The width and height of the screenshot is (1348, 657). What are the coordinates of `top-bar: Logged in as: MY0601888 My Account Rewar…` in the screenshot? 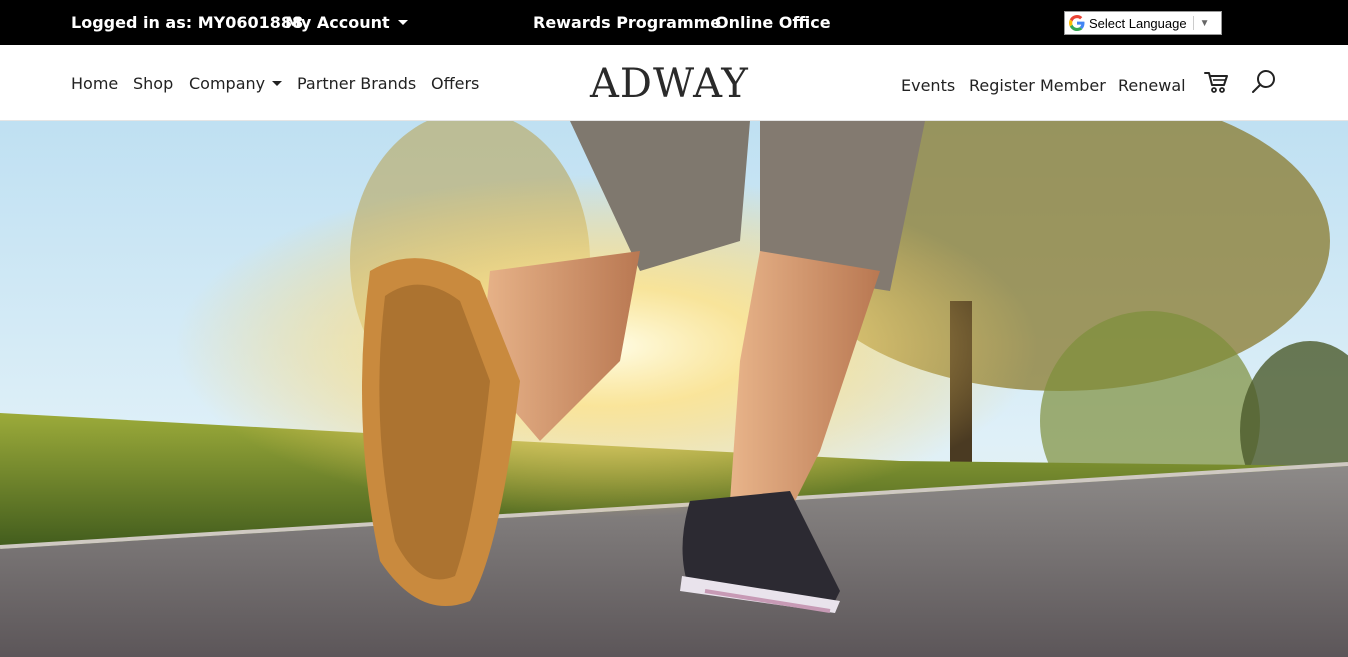 It's located at (674, 22).